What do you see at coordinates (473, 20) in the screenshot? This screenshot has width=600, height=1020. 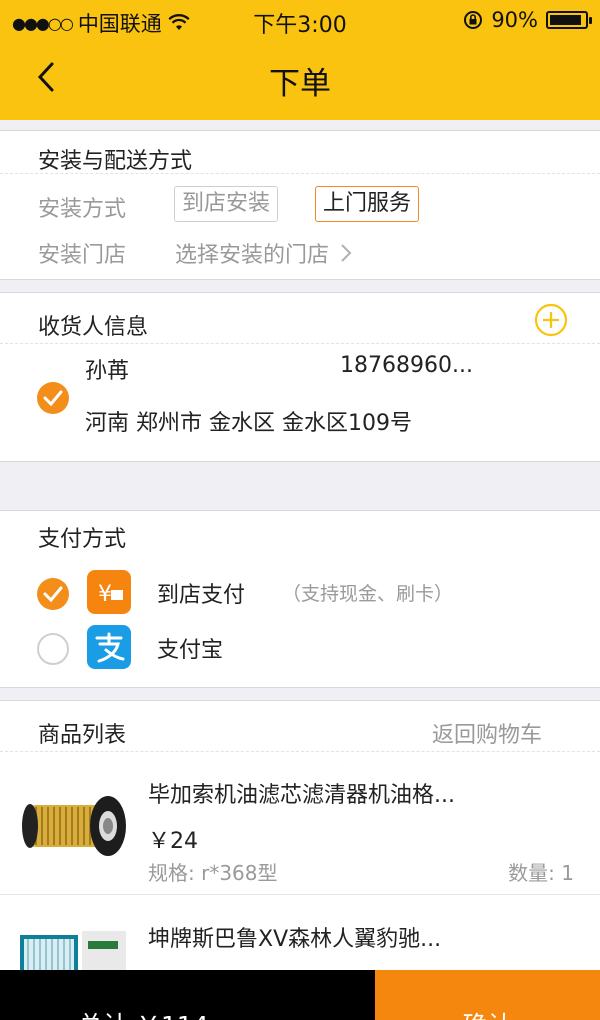 I see `rotation-lock-icon` at bounding box center [473, 20].